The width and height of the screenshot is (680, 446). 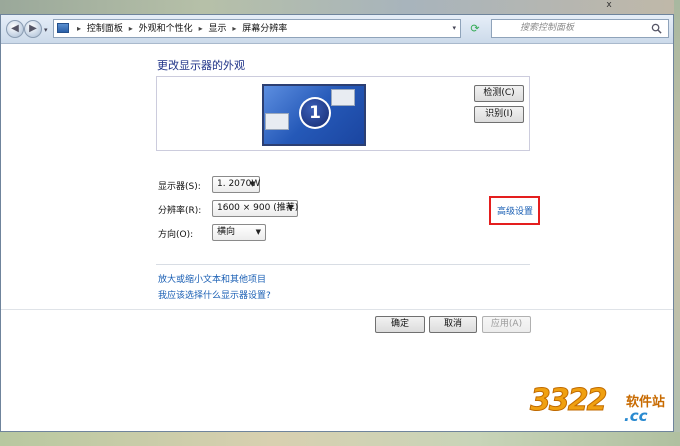 I want to click on text-size-link: 放大或缩小文本和其他项目, so click(x=212, y=278).